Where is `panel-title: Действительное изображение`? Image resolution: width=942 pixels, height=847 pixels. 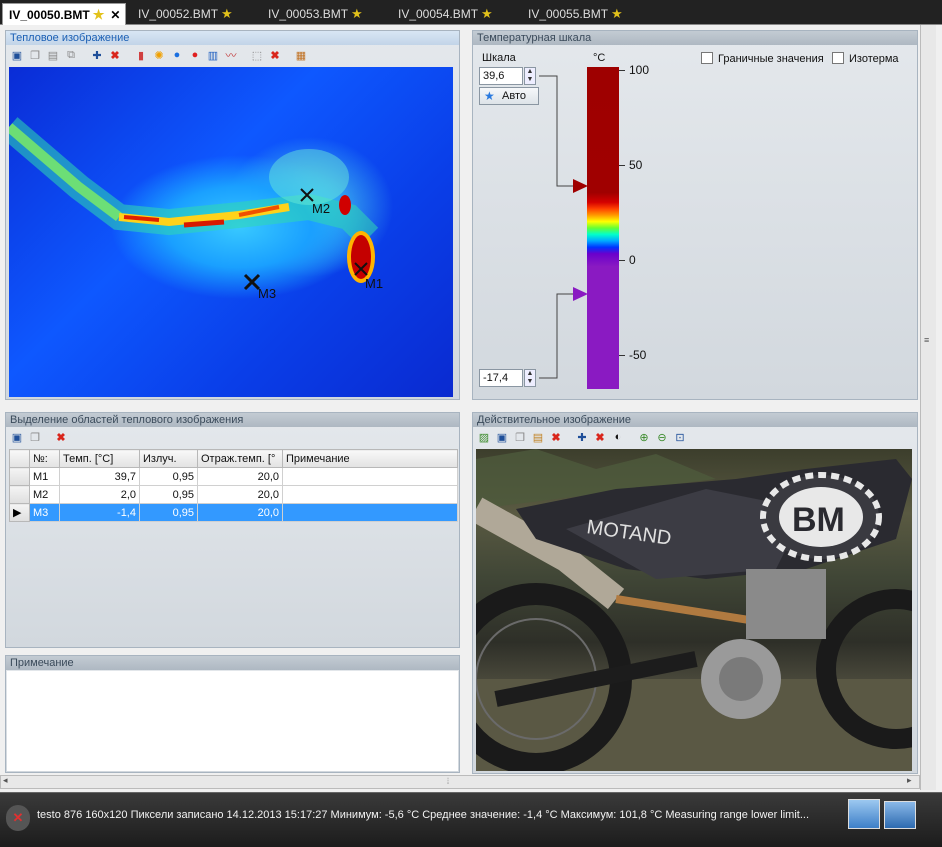
panel-title: Действительное изображение is located at coordinates (695, 420).